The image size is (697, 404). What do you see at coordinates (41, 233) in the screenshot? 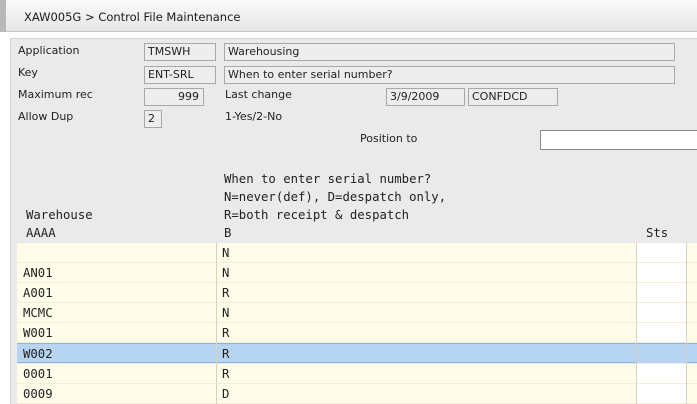
I see `column-header-warehouse-format: AAAA` at bounding box center [41, 233].